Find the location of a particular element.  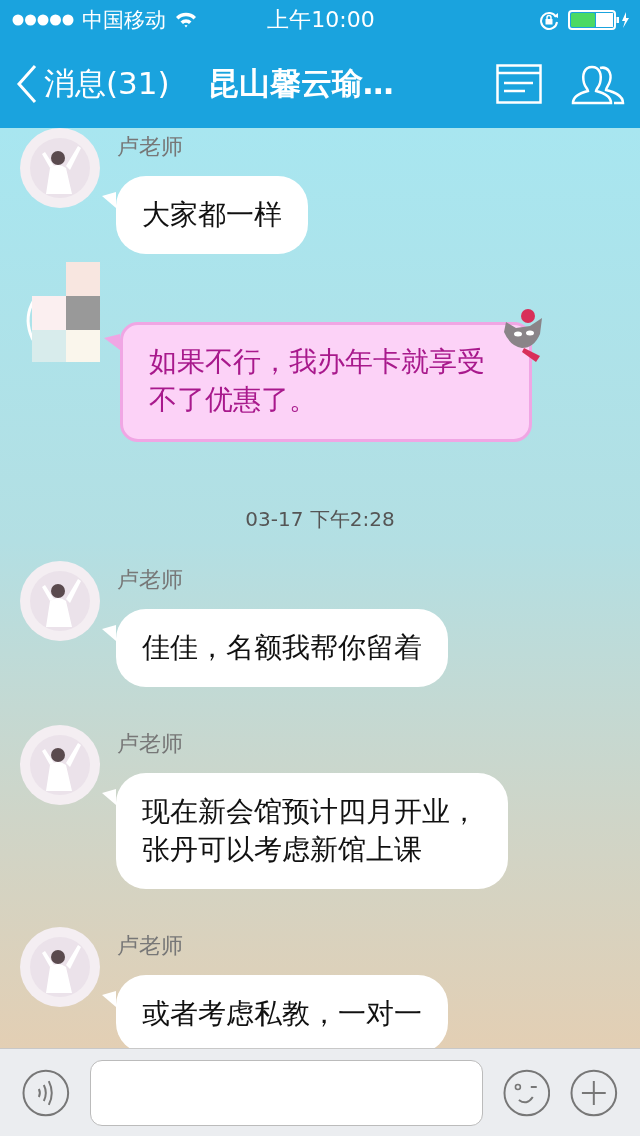

voice-button is located at coordinates (46, 1092).